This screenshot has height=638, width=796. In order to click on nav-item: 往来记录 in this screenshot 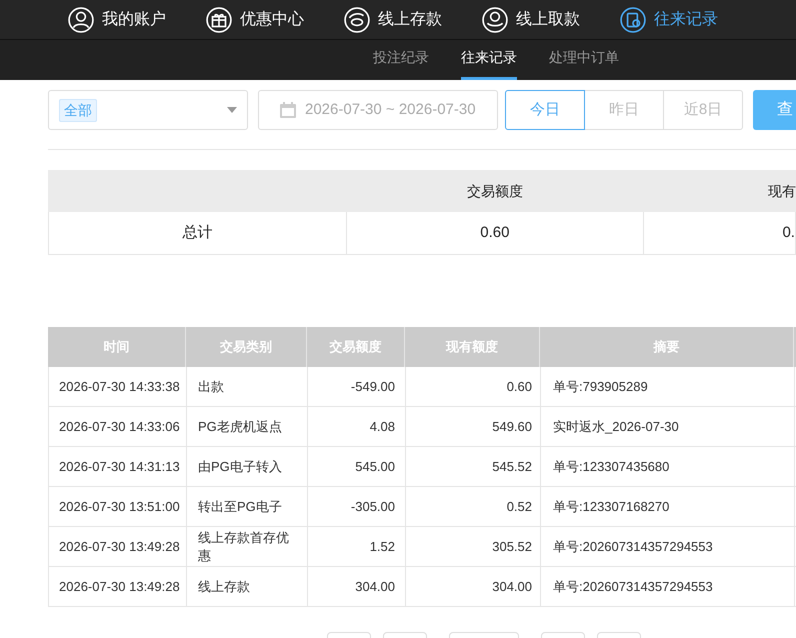, I will do `click(669, 19)`.